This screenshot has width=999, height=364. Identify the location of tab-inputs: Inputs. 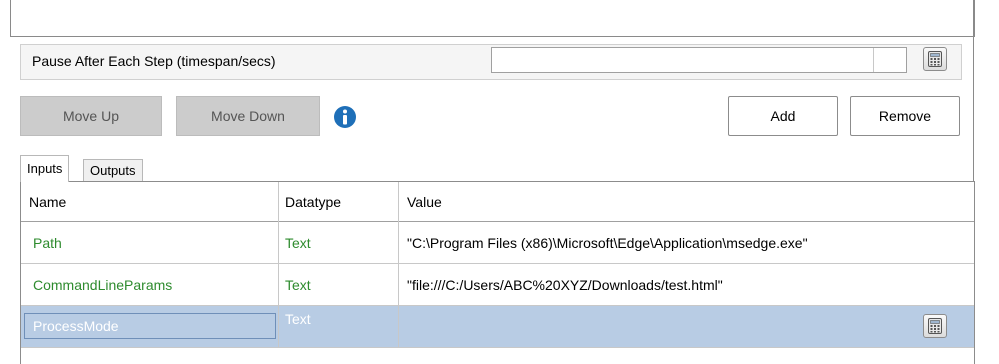
(45, 168).